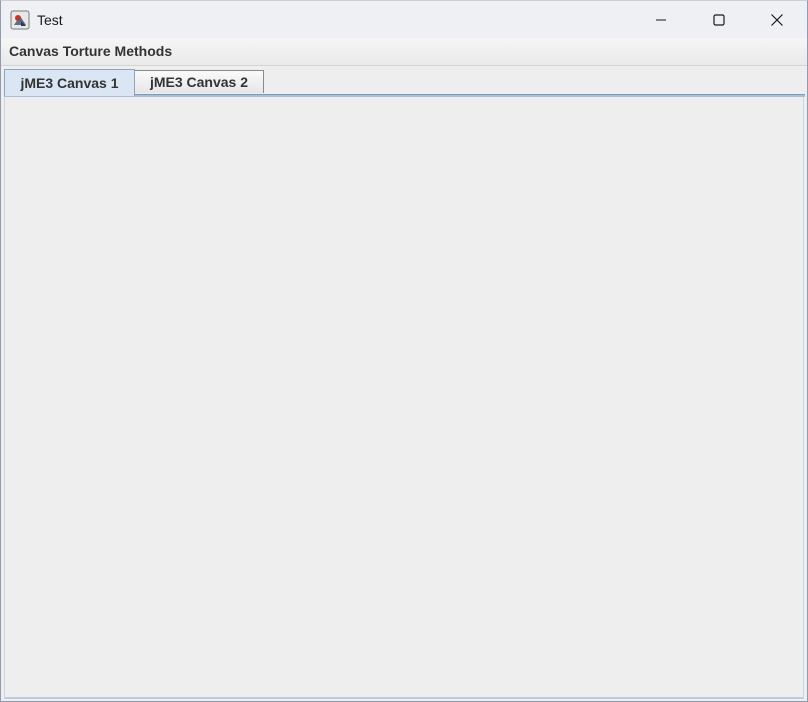  I want to click on tab-jme3-canvas-1: jME3 Canvas 1, so click(69, 82).